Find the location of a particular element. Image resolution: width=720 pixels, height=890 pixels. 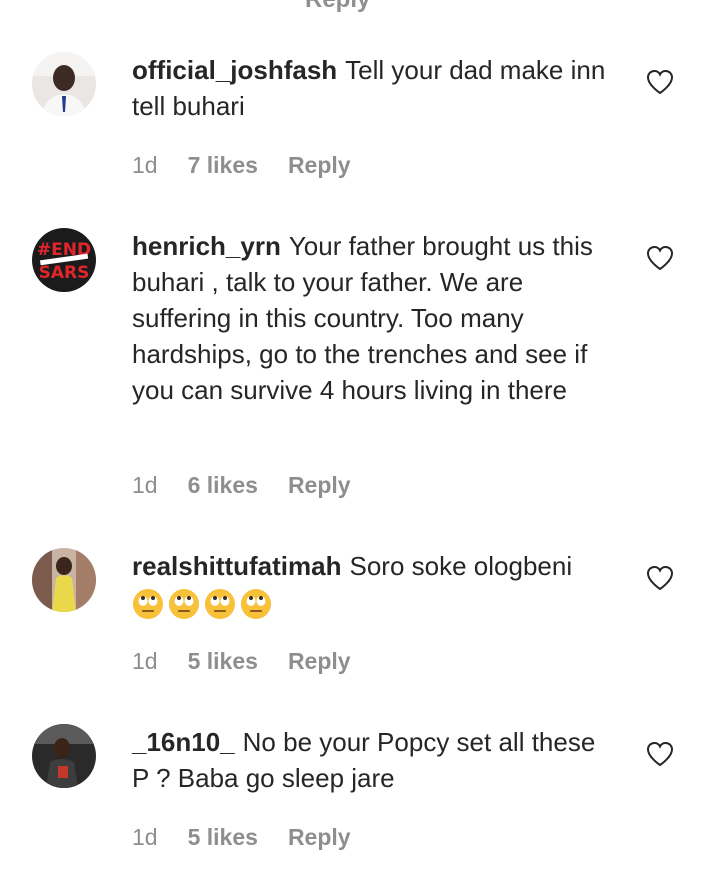

comment-likes: 7 likes is located at coordinates (223, 165).